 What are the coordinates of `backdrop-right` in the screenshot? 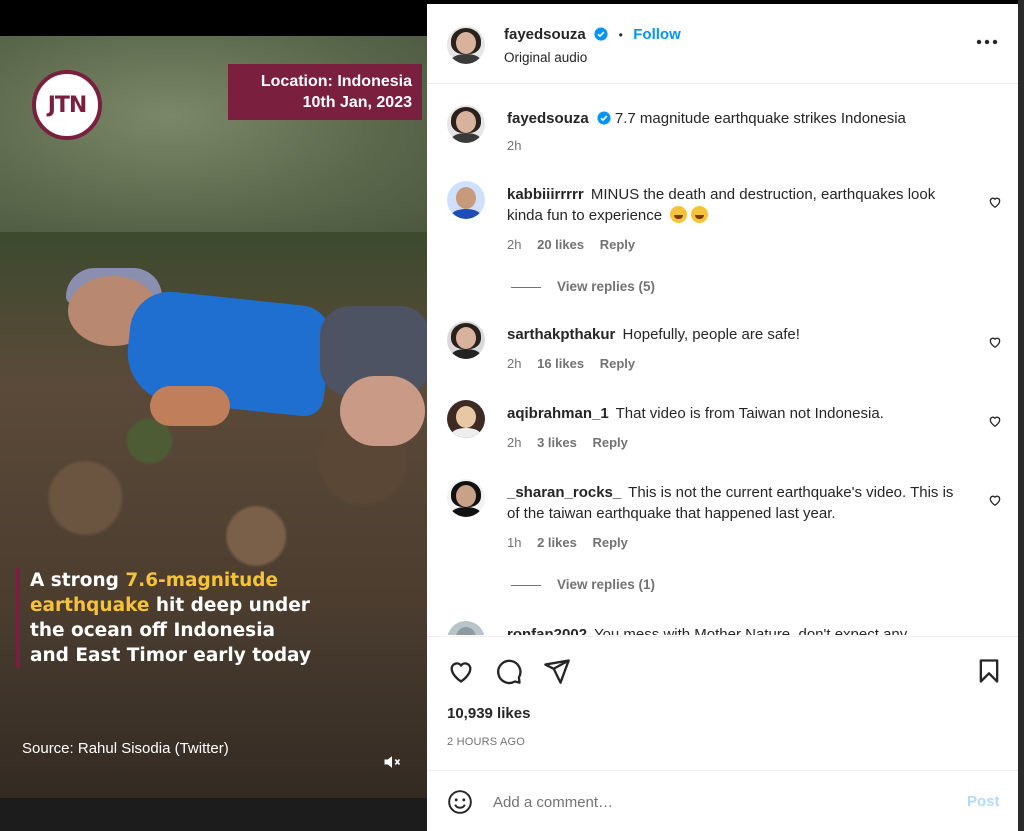 It's located at (1021, 415).